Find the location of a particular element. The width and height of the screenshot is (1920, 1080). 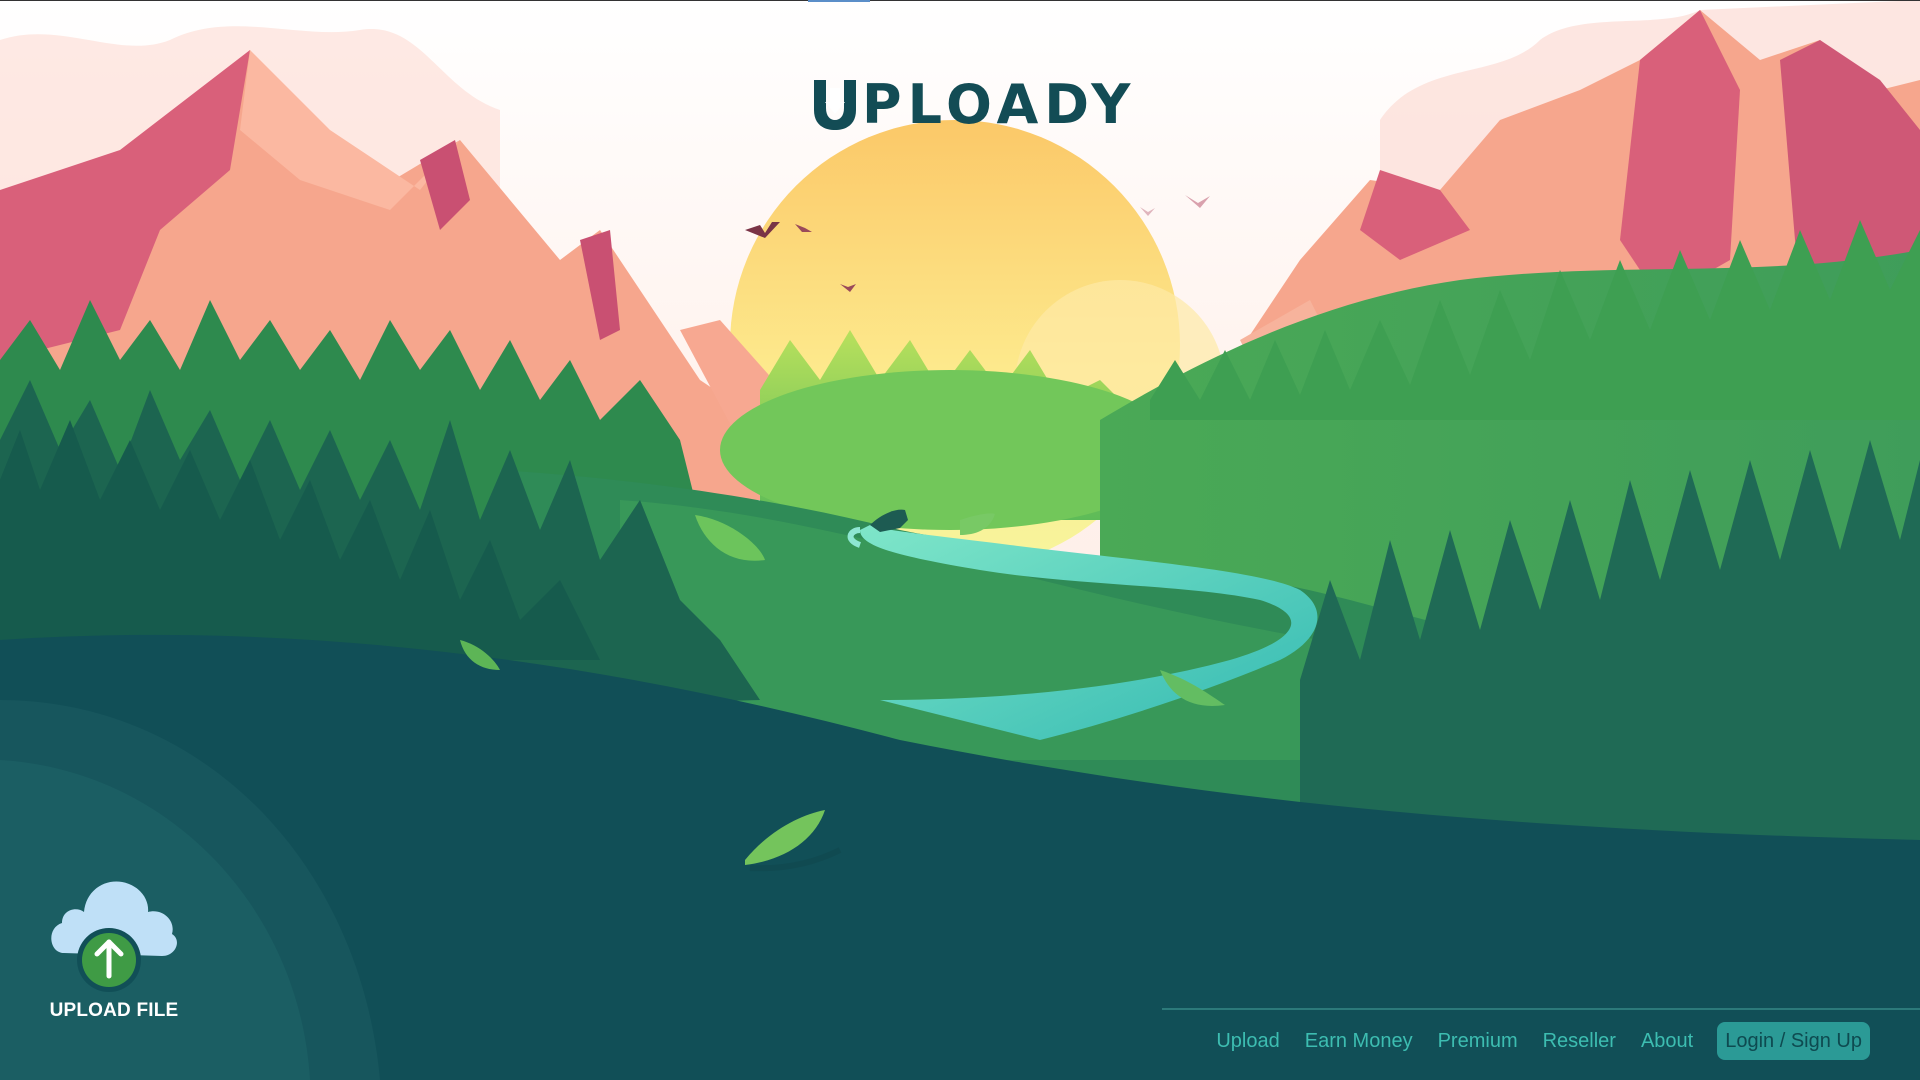

upload-file-button: UPLOAD FILE is located at coordinates (114, 945).